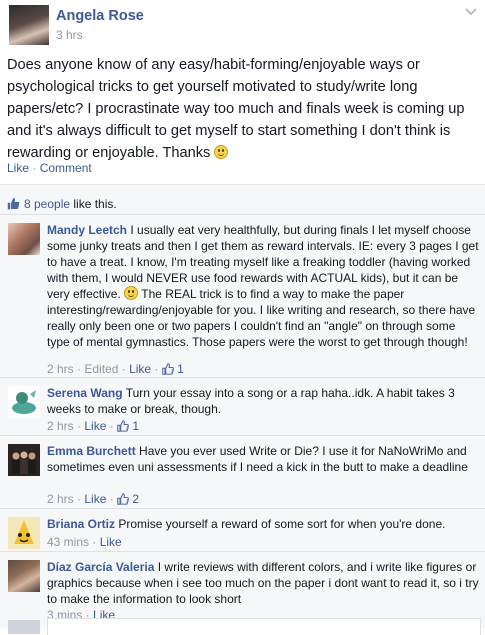  I want to click on likes-text: 8 people like this., so click(70, 204).